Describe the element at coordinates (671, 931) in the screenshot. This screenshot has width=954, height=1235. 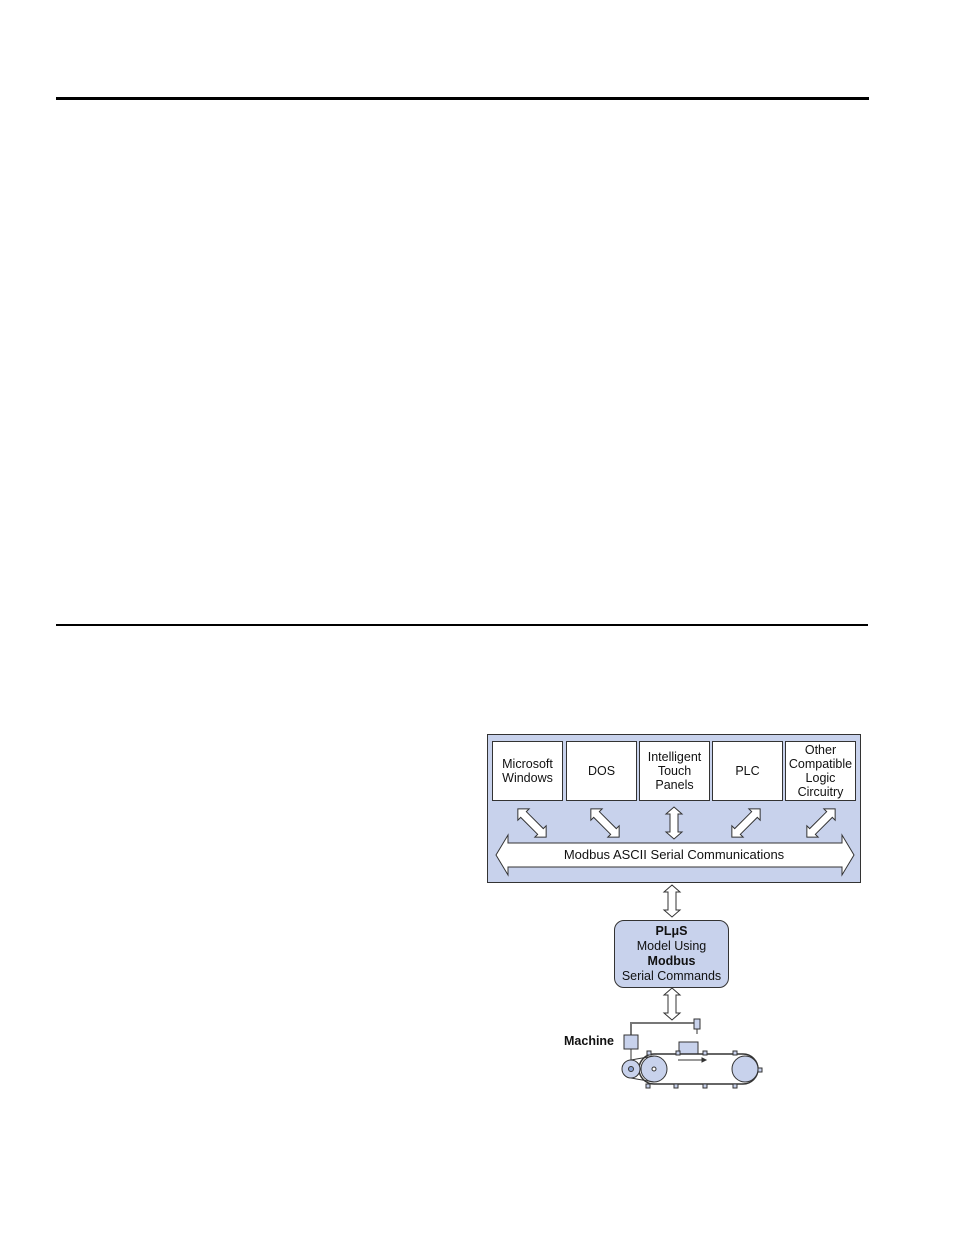
I see `controller-model-name: PLμS` at that location.